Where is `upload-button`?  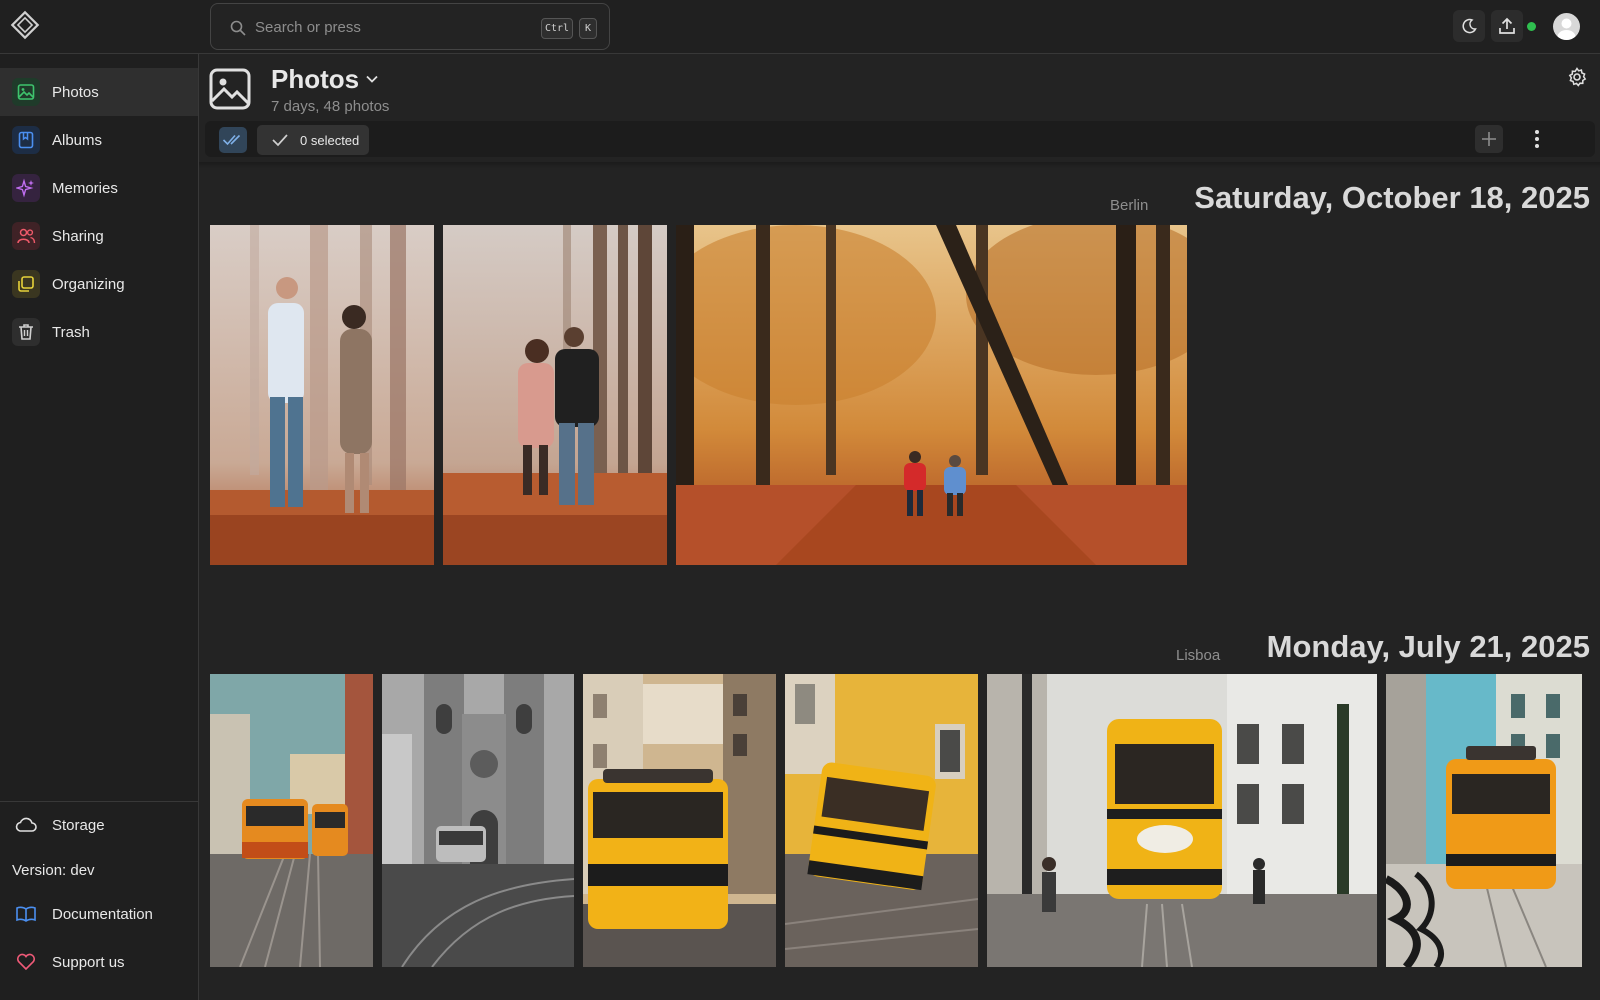
upload-button is located at coordinates (1507, 26).